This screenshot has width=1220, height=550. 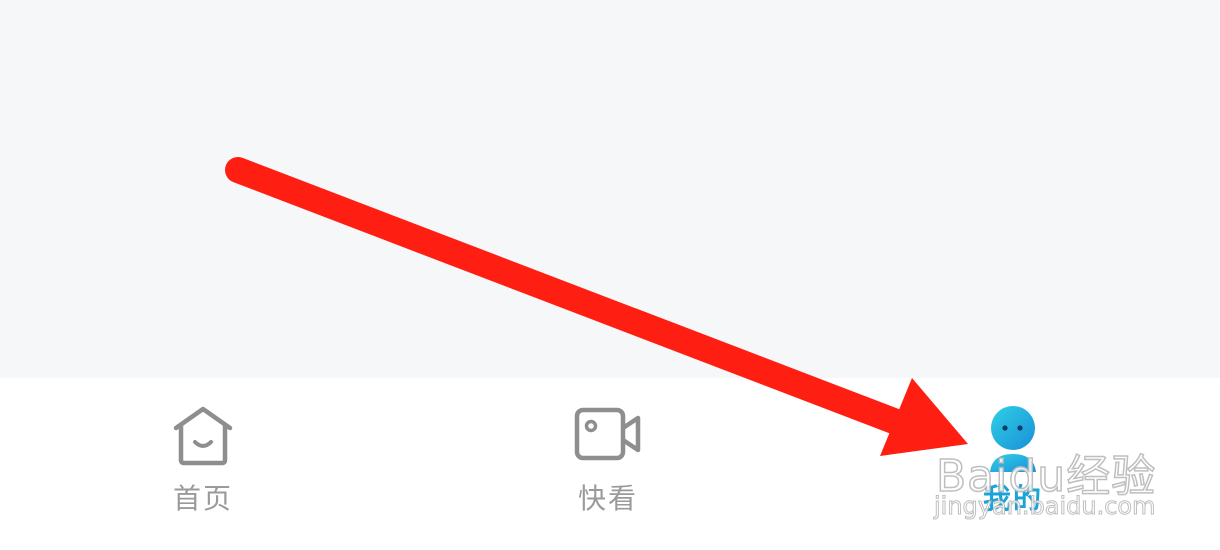 I want to click on tab-home-label: 首页, so click(x=202, y=498).